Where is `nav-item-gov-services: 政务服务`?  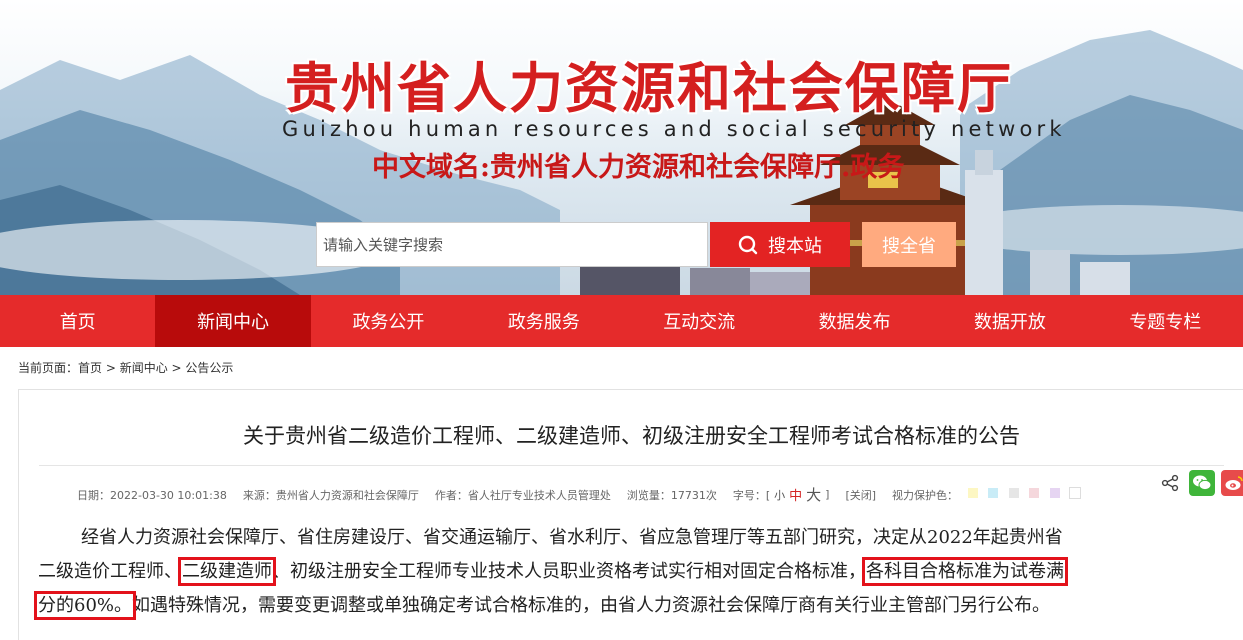
nav-item-gov-services: 政务服务 is located at coordinates (543, 321).